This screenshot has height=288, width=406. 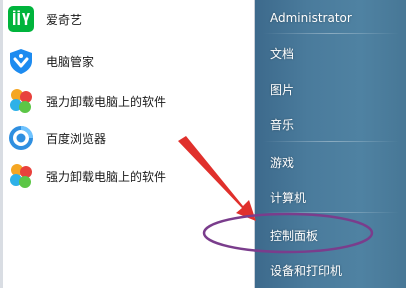 What do you see at coordinates (129, 61) in the screenshot?
I see `program-item-pc-manager: 电脑管家` at bounding box center [129, 61].